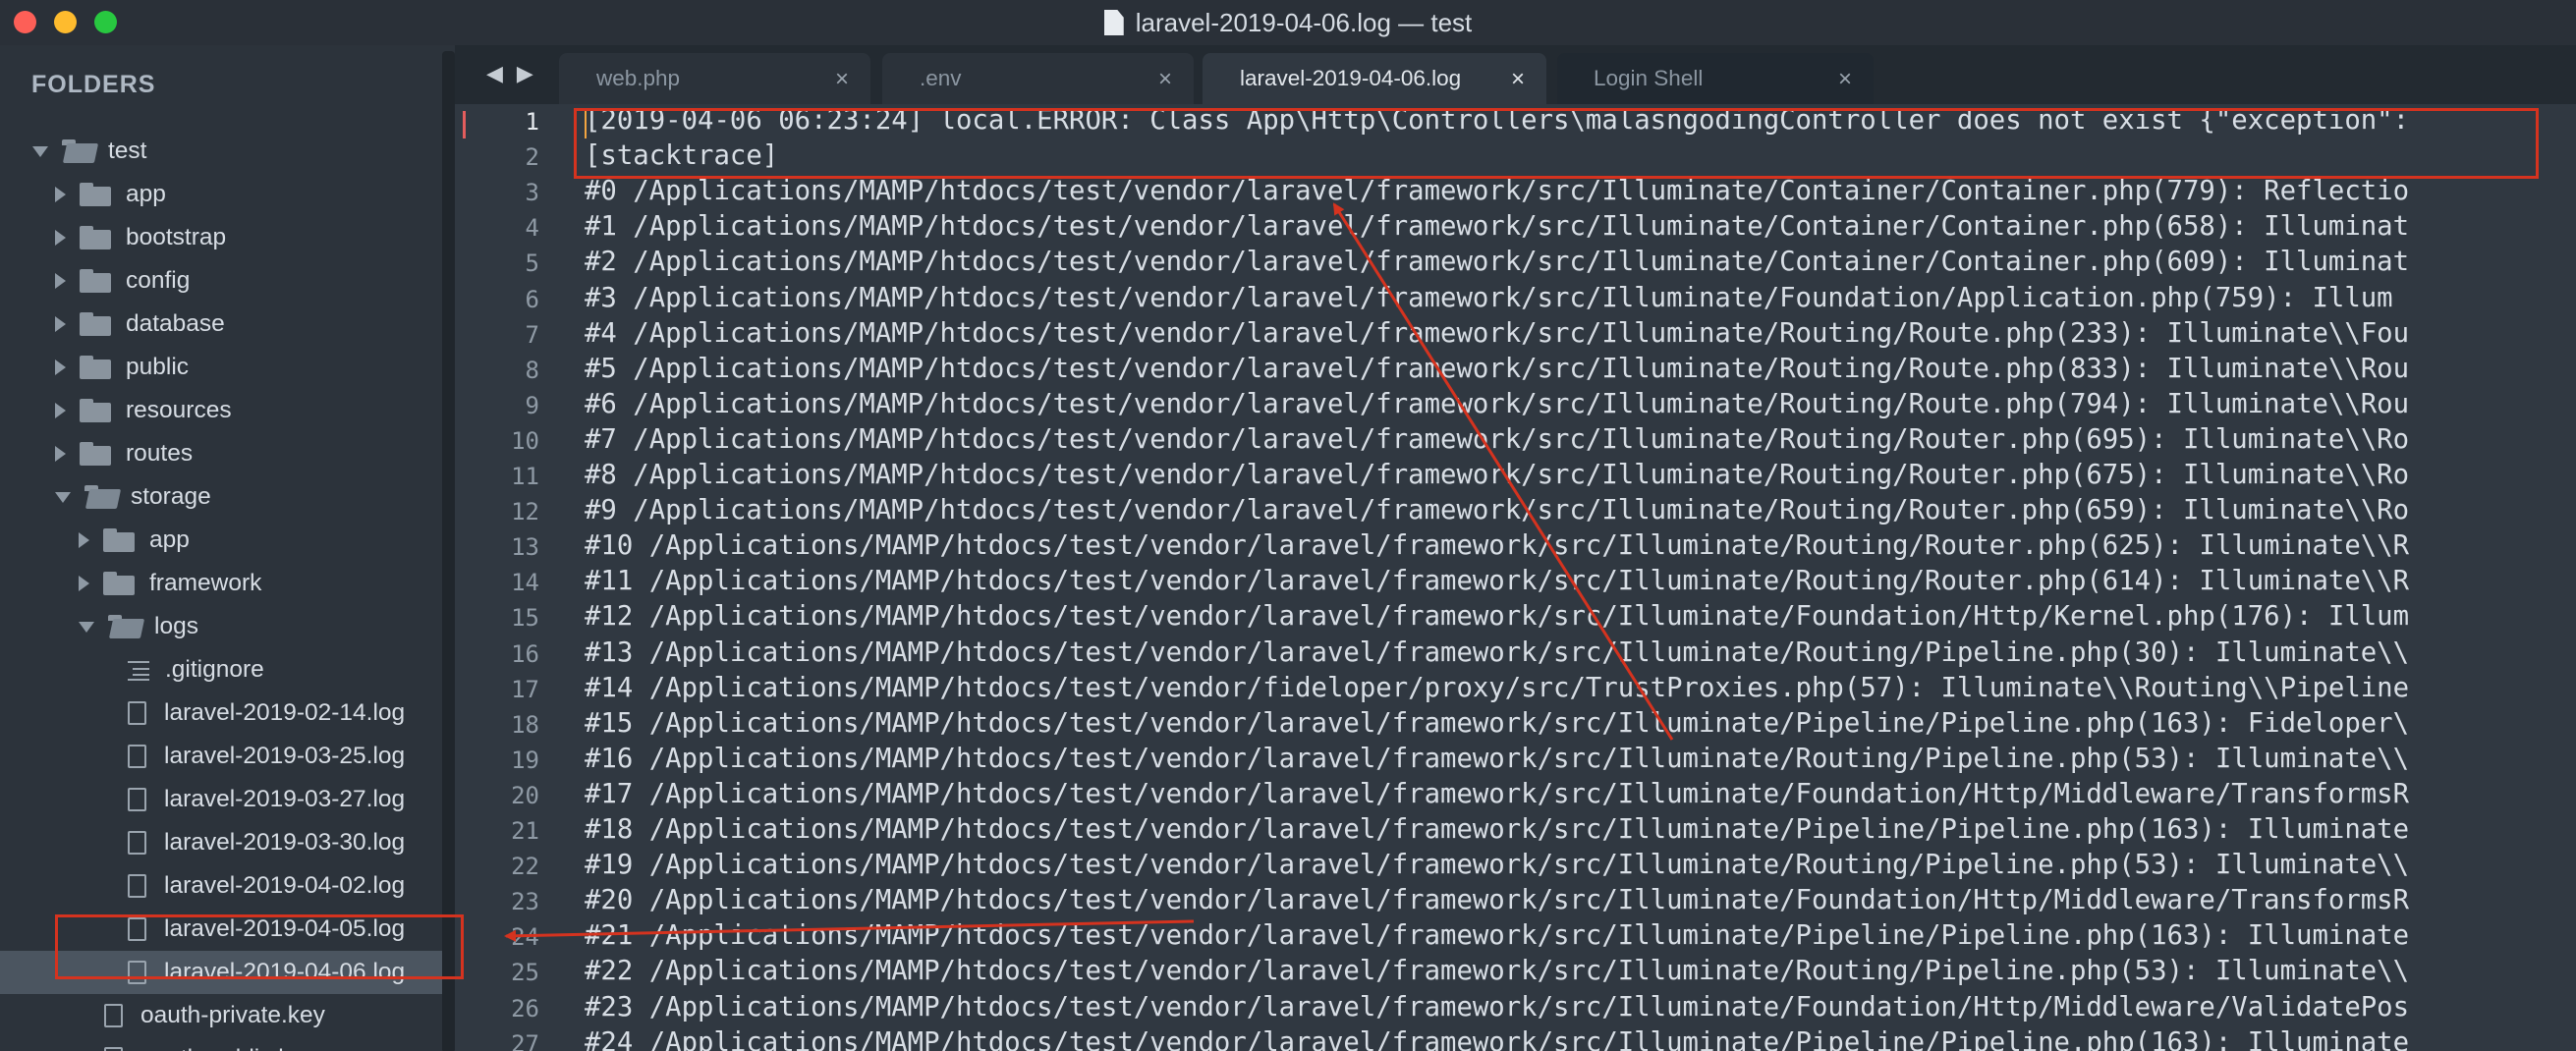 Image resolution: width=2576 pixels, height=1051 pixels. What do you see at coordinates (525, 1040) in the screenshot?
I see `line-number: 27` at bounding box center [525, 1040].